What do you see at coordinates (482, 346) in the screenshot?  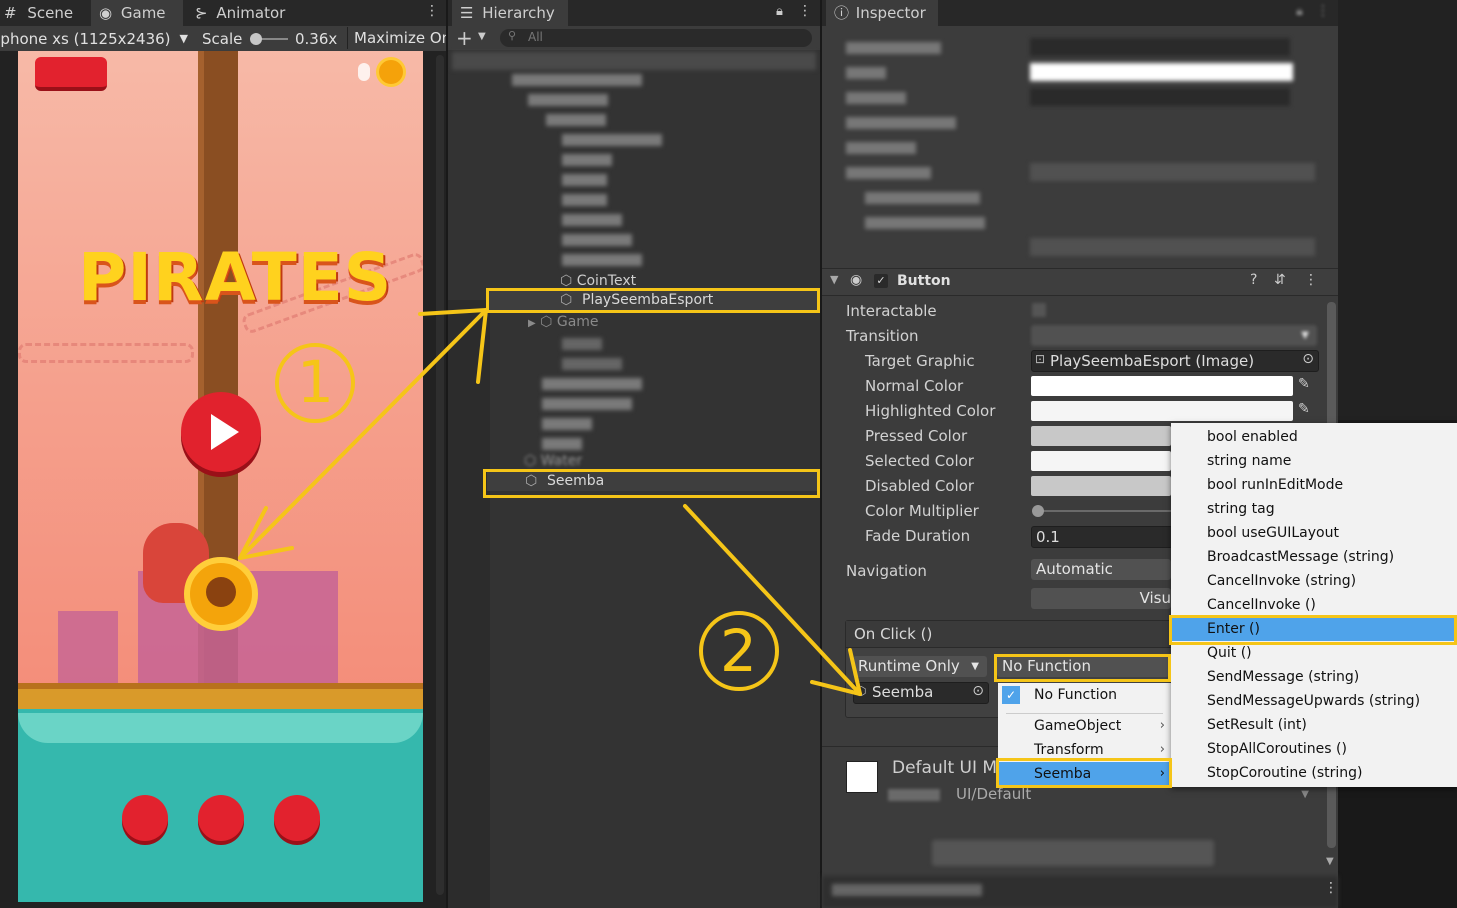 I see `arrow-1-tail-b` at bounding box center [482, 346].